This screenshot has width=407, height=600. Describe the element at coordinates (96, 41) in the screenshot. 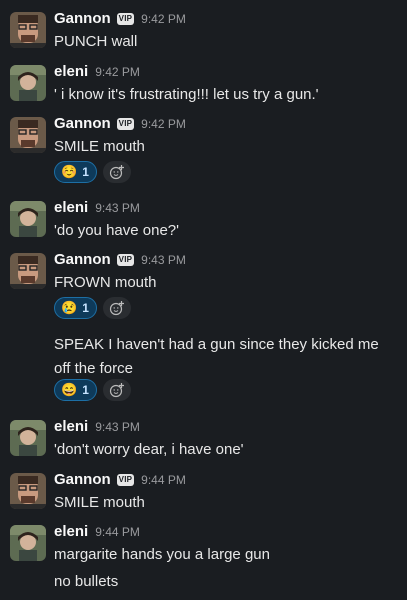

I see `message-text: PUNCH wall` at that location.